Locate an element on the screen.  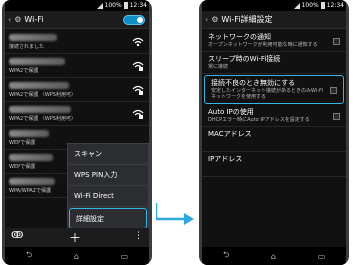
menu-item-wps-pin: WPS PIN入力 is located at coordinates (108, 175).